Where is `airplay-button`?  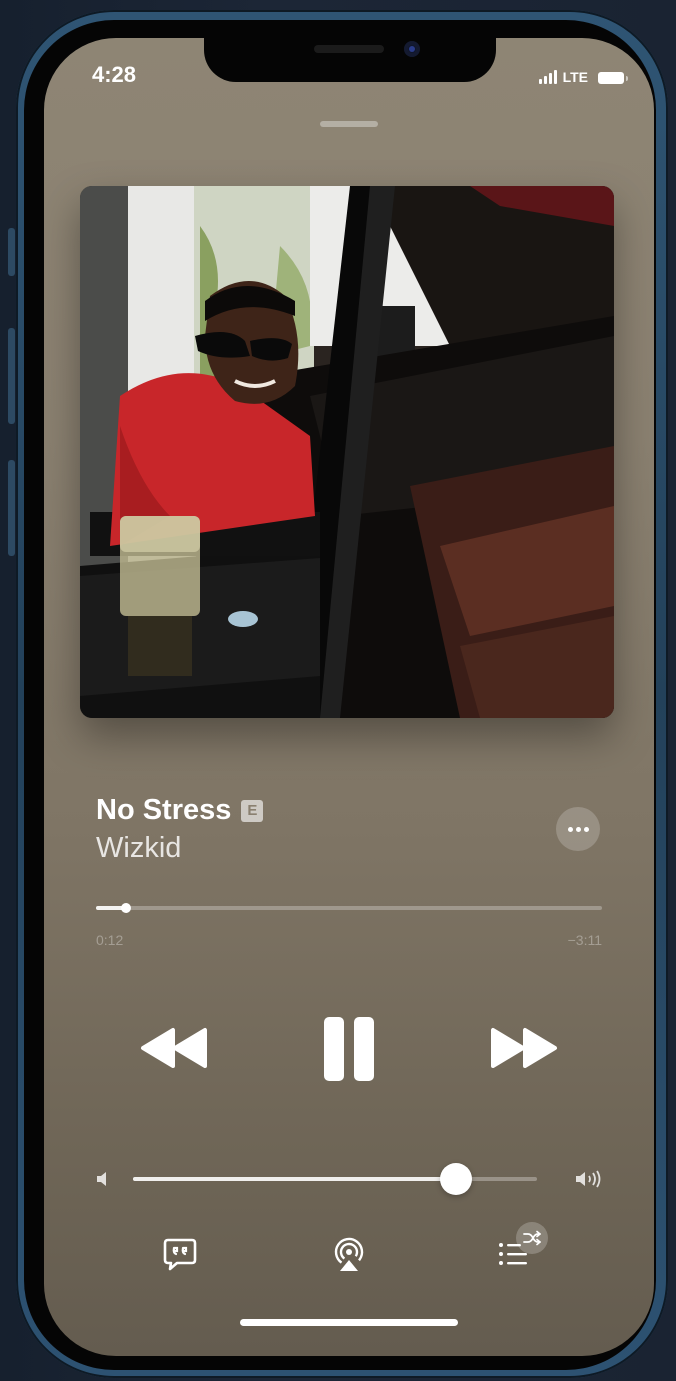
airplay-button is located at coordinates (349, 1255).